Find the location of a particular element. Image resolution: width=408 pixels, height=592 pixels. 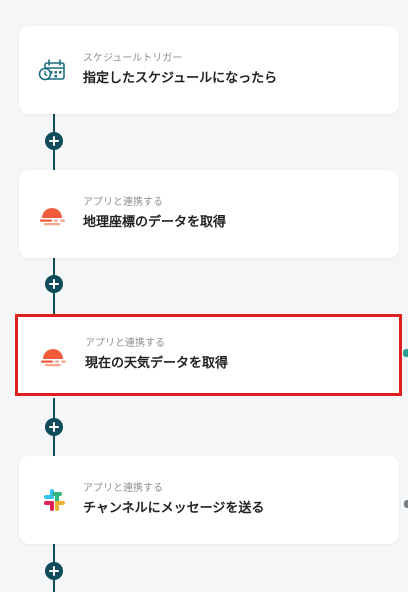

flow-step-card-selected: アプリと連携する 現在の天気データを取得 is located at coordinates (208, 355).